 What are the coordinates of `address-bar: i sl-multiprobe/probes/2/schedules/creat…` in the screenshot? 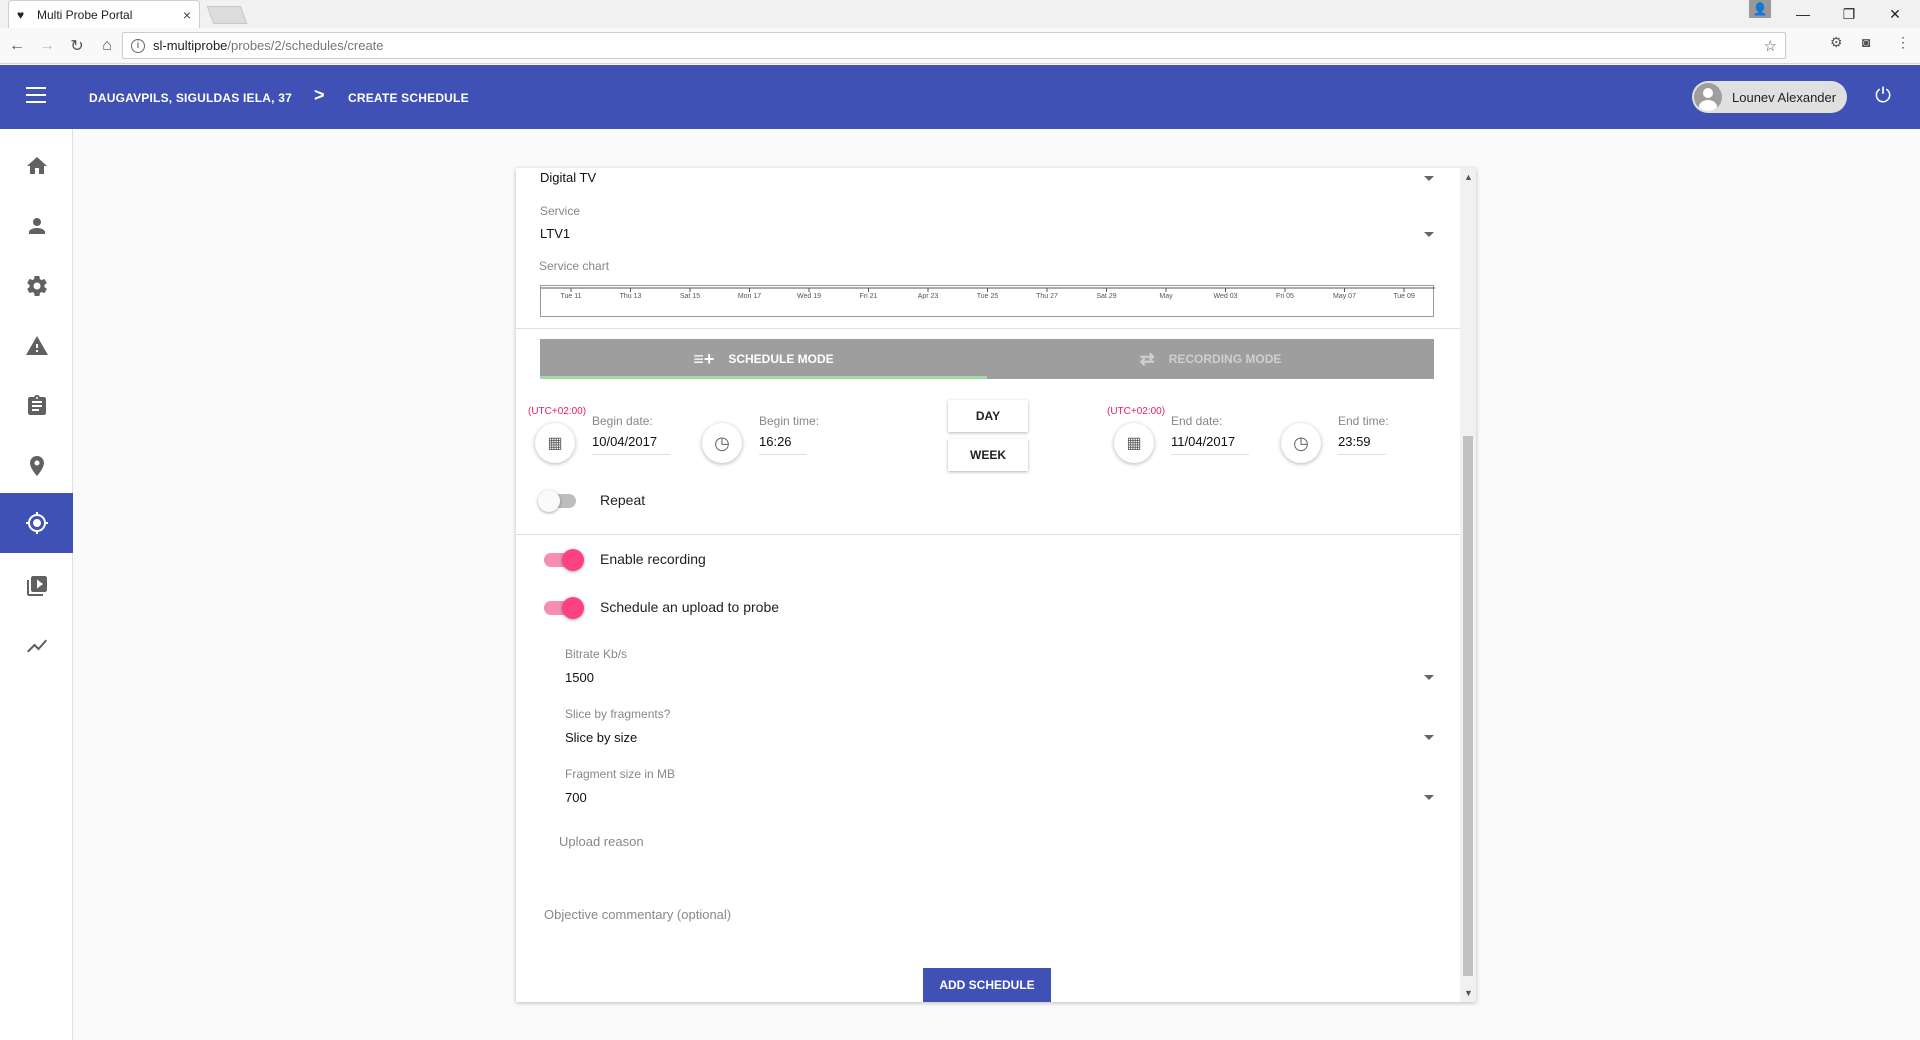 It's located at (954, 45).